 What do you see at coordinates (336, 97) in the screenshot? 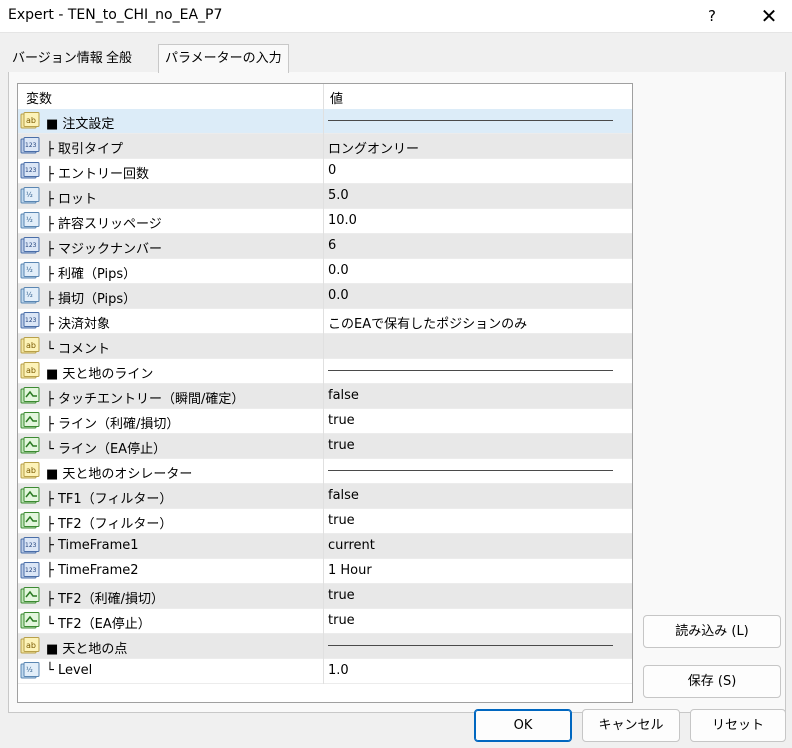
I see `column-header-value: 値` at bounding box center [336, 97].